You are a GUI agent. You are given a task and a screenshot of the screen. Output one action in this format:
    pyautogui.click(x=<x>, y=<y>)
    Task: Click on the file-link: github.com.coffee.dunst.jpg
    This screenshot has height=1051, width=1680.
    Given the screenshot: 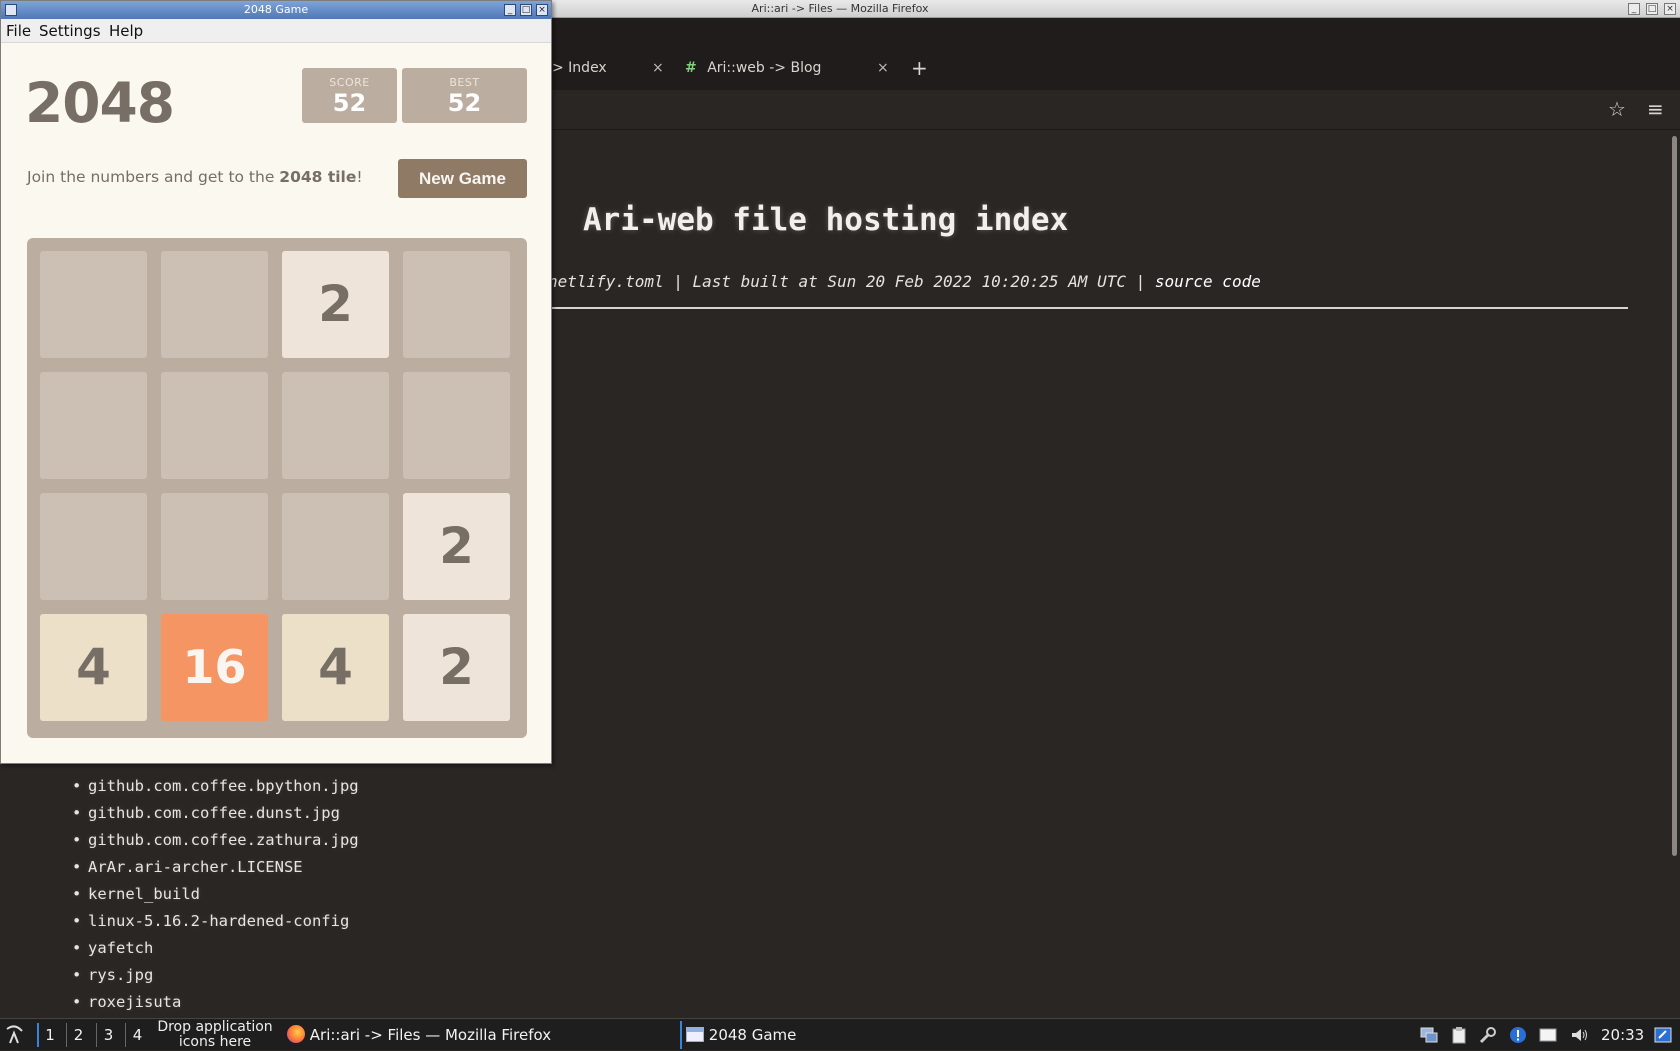 What is the action you would take?
    pyautogui.click(x=215, y=813)
    